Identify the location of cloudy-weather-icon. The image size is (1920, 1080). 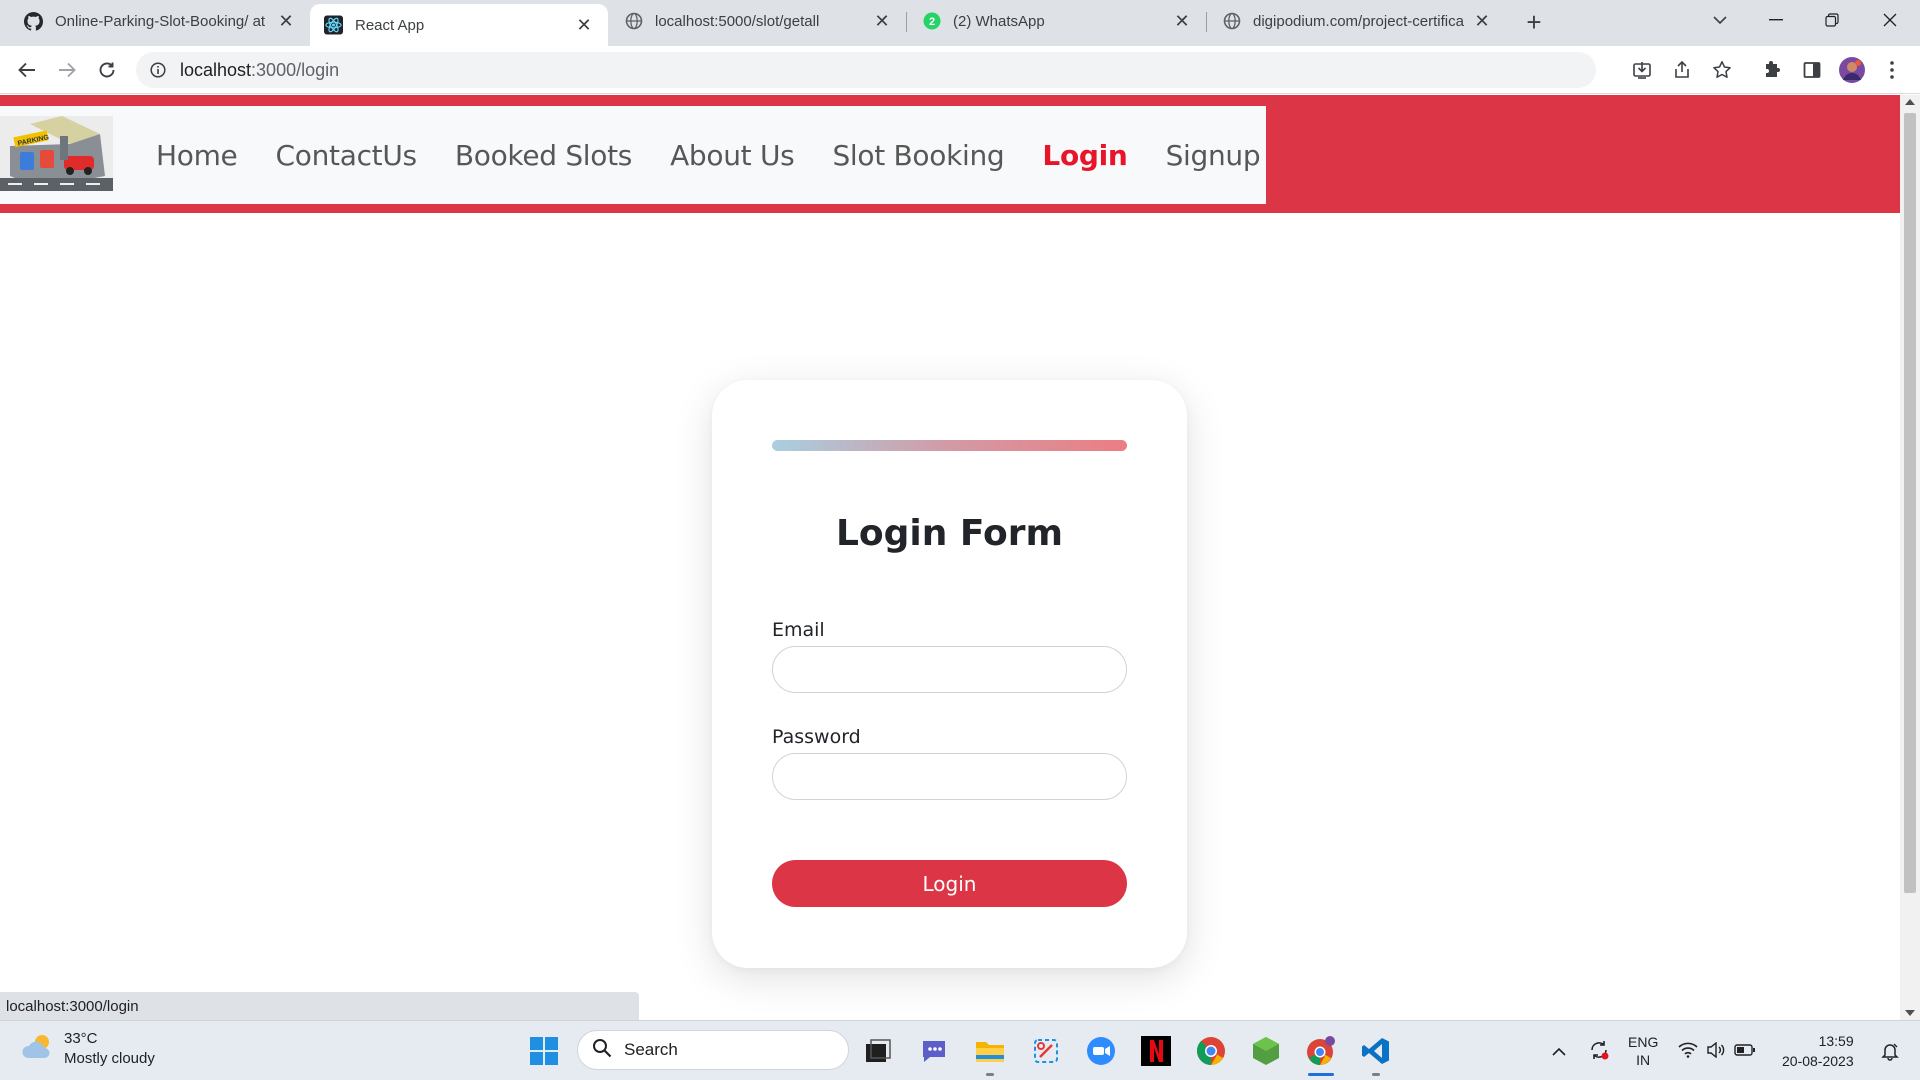
(38, 1049).